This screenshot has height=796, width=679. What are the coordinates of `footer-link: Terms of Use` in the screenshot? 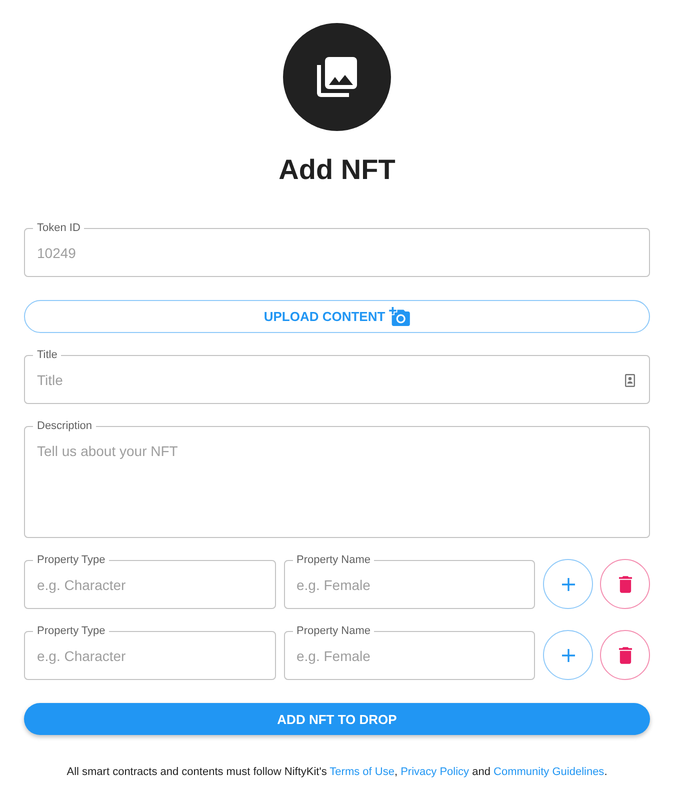 It's located at (362, 772).